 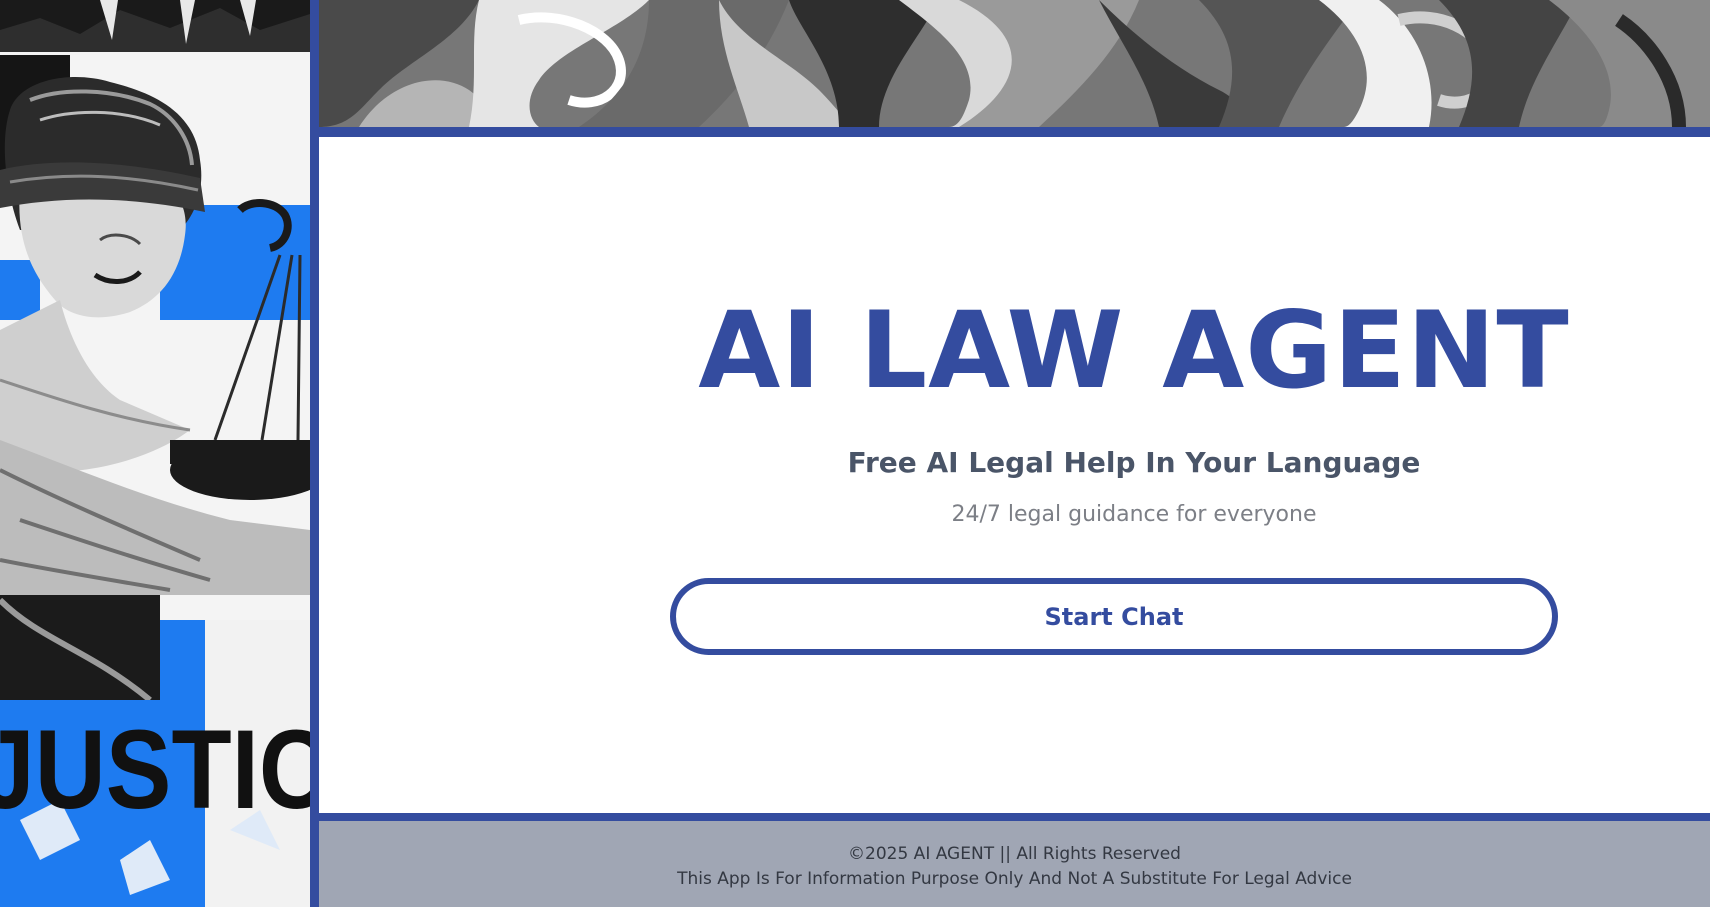 I want to click on poster-word: JUSTIC, so click(x=155, y=769).